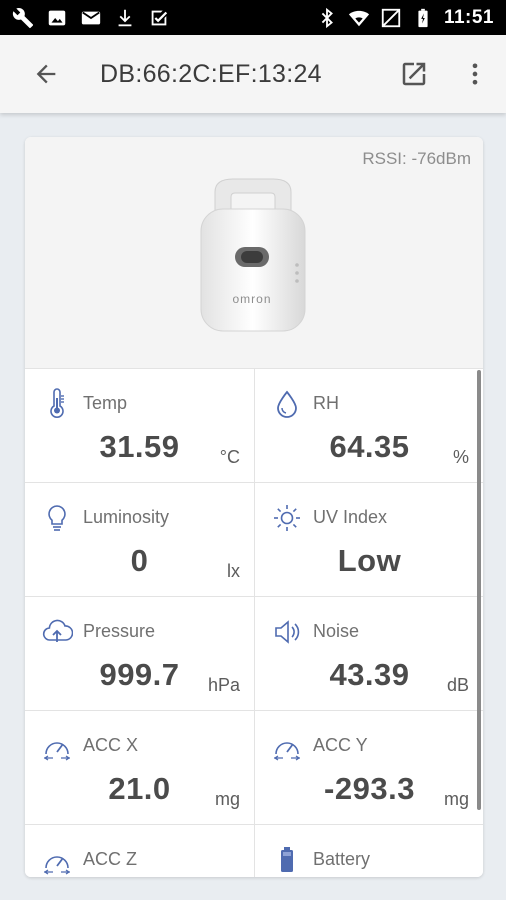  What do you see at coordinates (369, 446) in the screenshot?
I see `sensor-value: 64.35` at bounding box center [369, 446].